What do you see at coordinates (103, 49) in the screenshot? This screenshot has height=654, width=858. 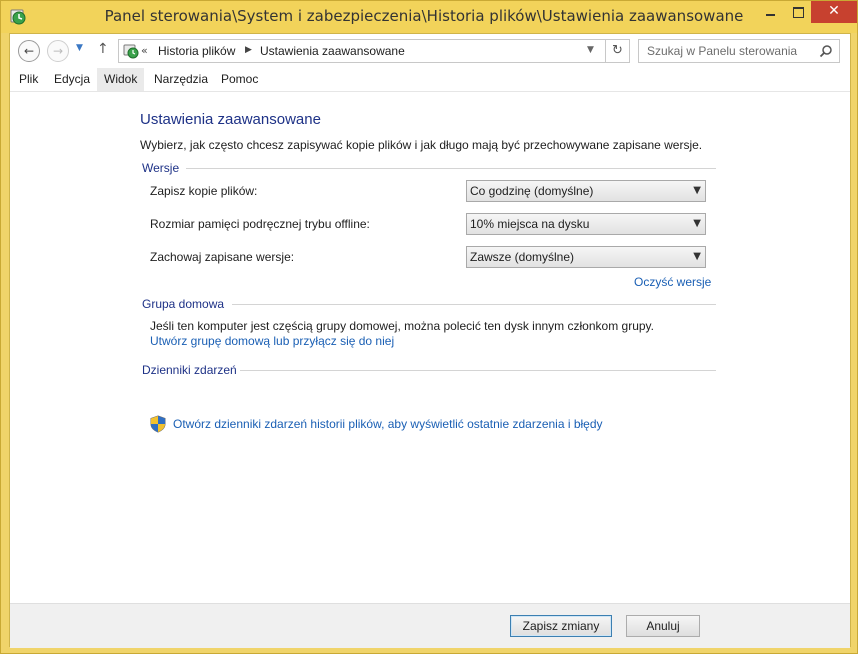 I see `up-button: ↑` at bounding box center [103, 49].